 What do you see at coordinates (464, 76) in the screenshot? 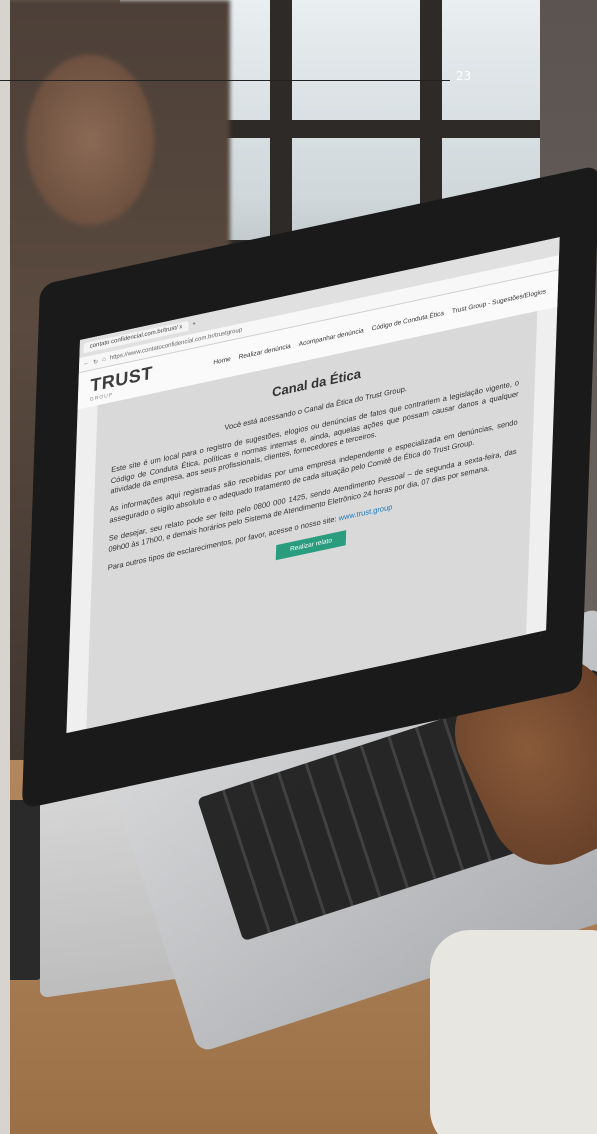
I see `page-number: 23` at bounding box center [464, 76].